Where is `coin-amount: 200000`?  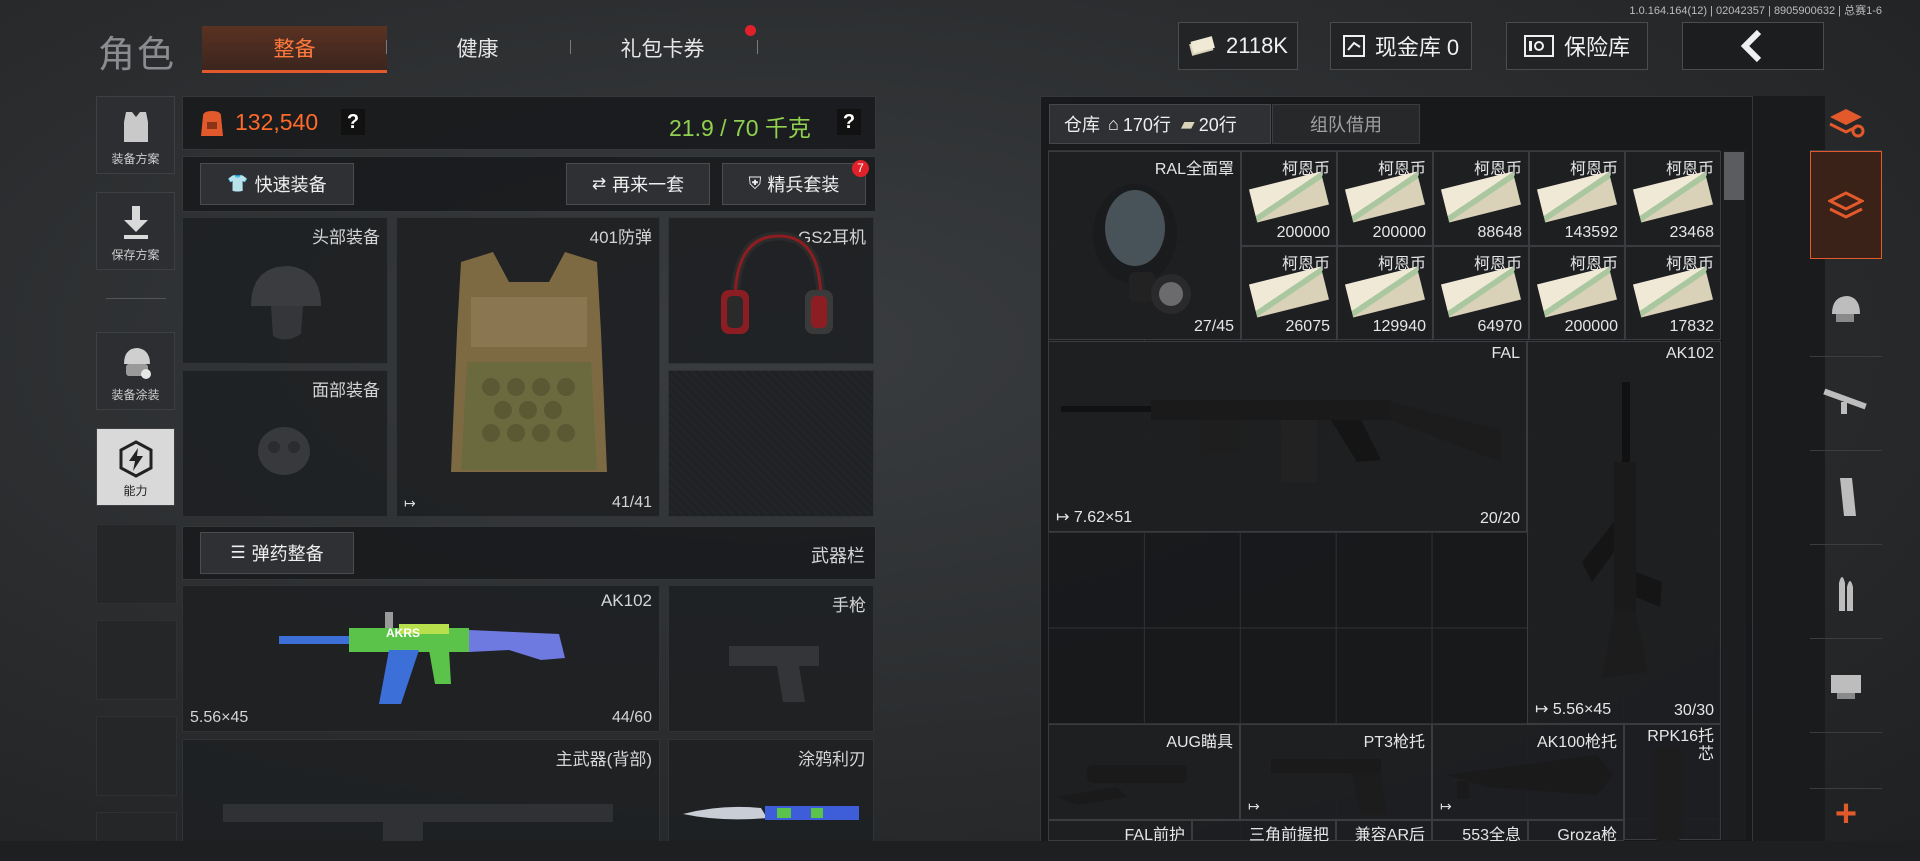 coin-amount: 200000 is located at coordinates (1591, 326).